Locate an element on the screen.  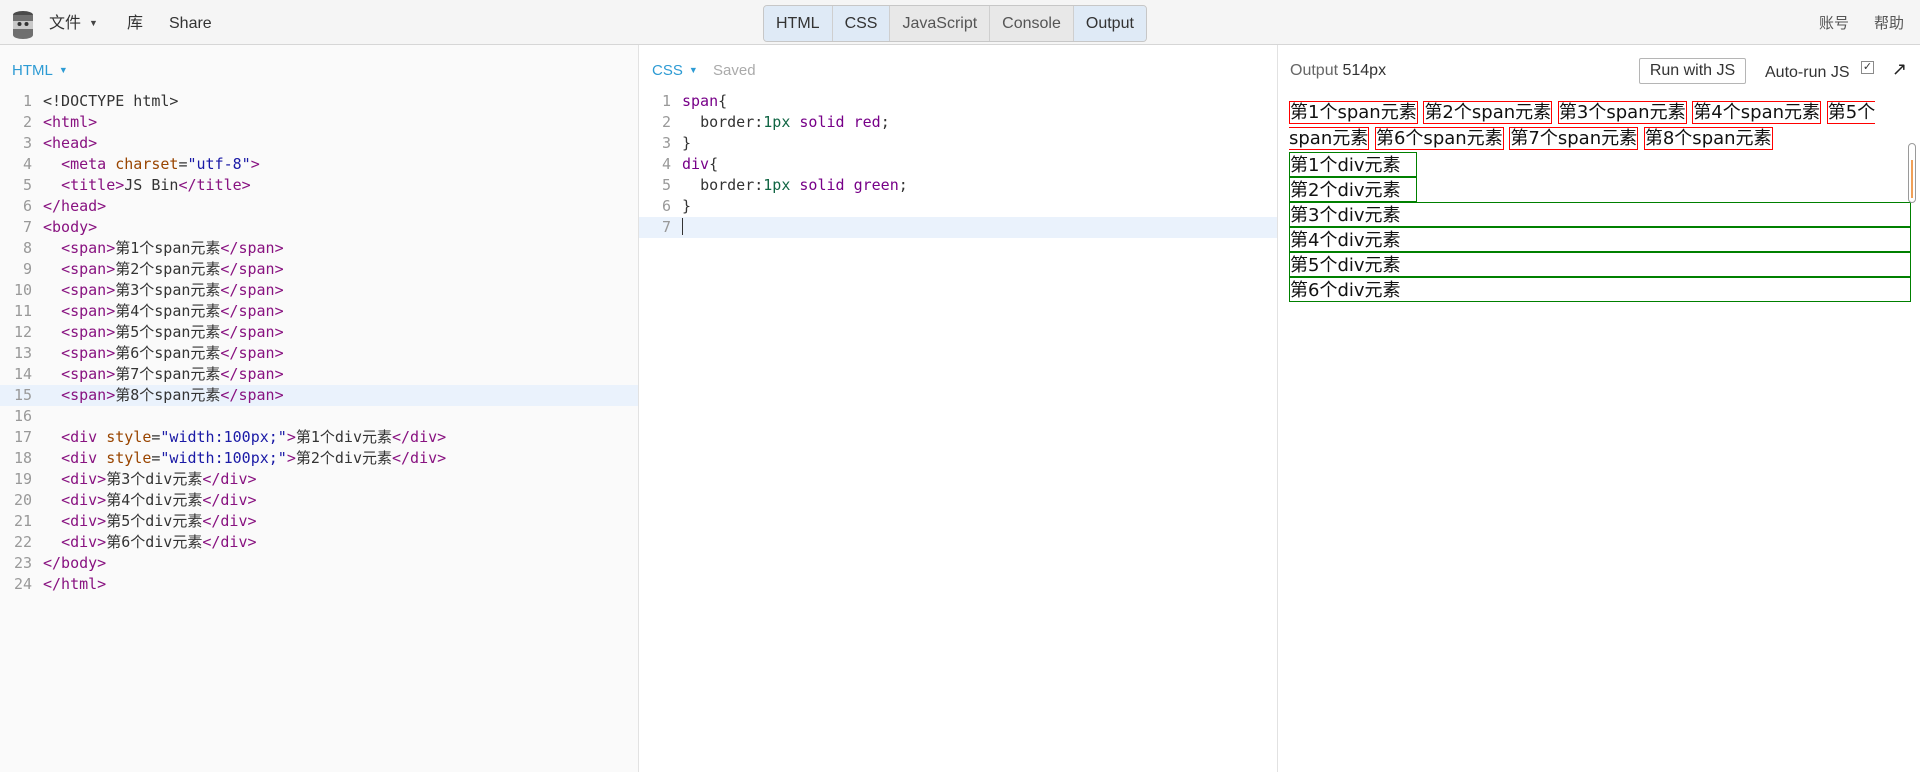
output-div: 第6个div元素 is located at coordinates (1600, 289).